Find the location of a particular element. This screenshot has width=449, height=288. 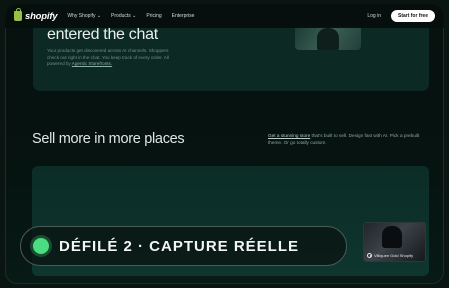

hero-image is located at coordinates (328, 38).